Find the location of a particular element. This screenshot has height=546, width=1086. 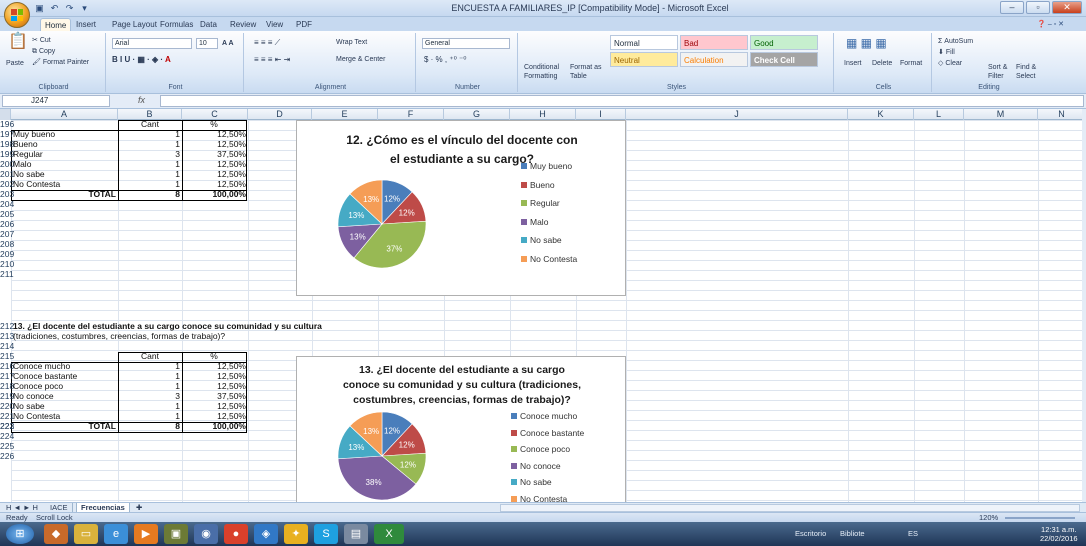

office-button is located at coordinates (17, 15).